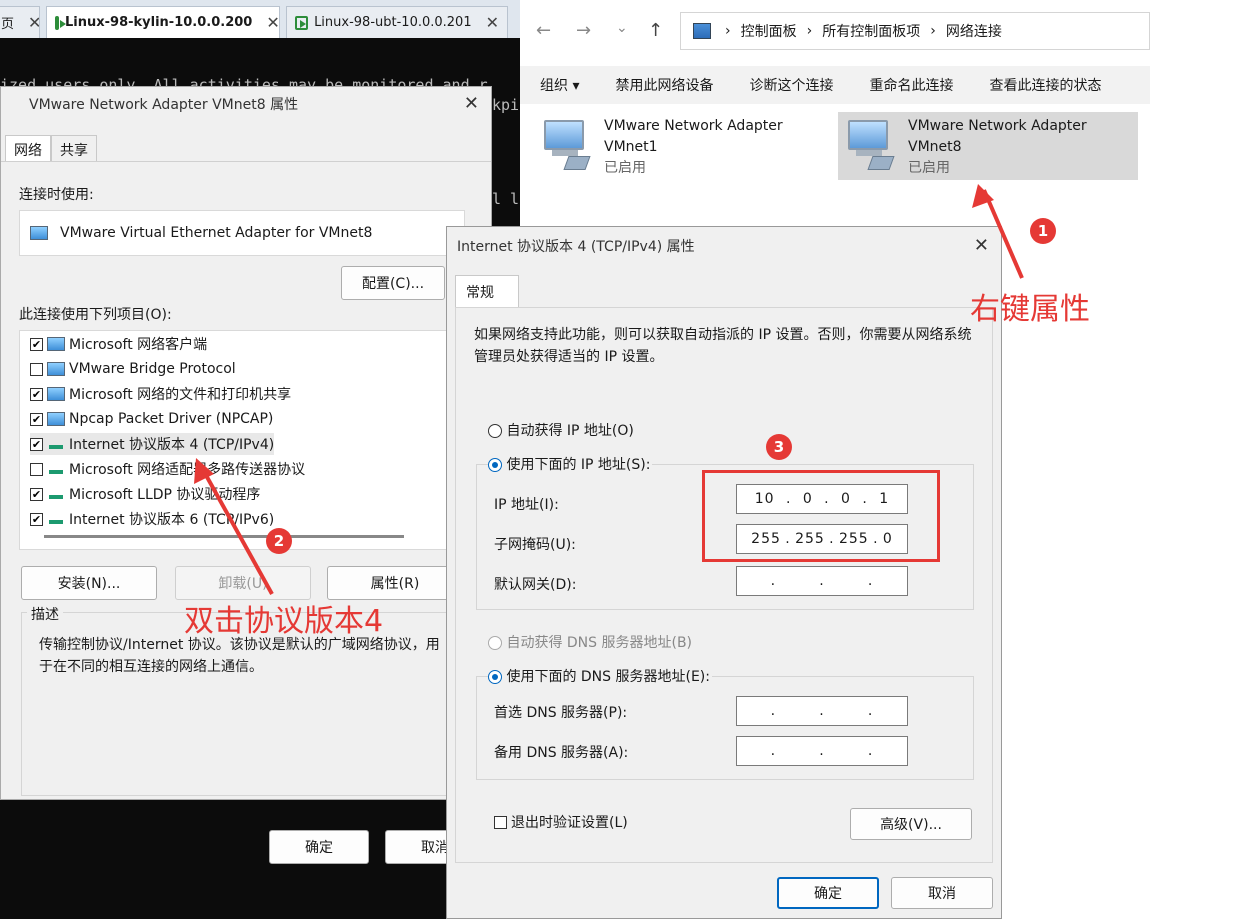 The width and height of the screenshot is (1254, 919). What do you see at coordinates (561, 822) in the screenshot?
I see `validate-checkbox: 退出时验证设置(L)` at bounding box center [561, 822].